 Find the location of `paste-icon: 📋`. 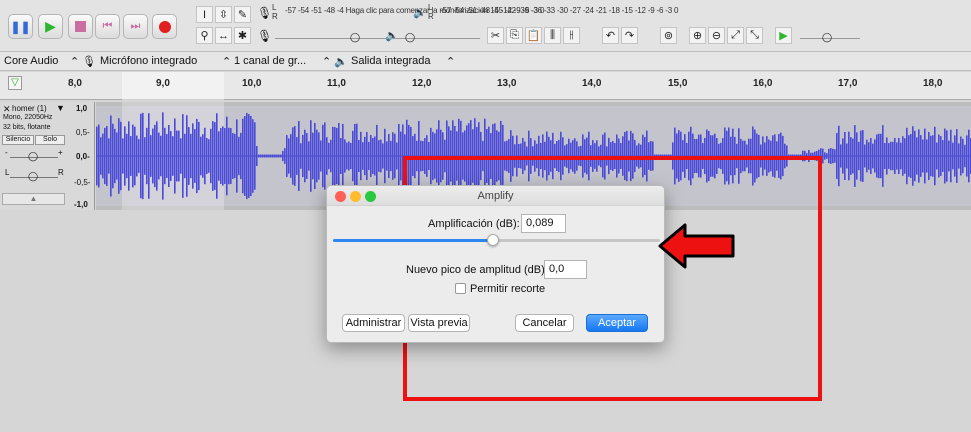

paste-icon: 📋 is located at coordinates (533, 35).